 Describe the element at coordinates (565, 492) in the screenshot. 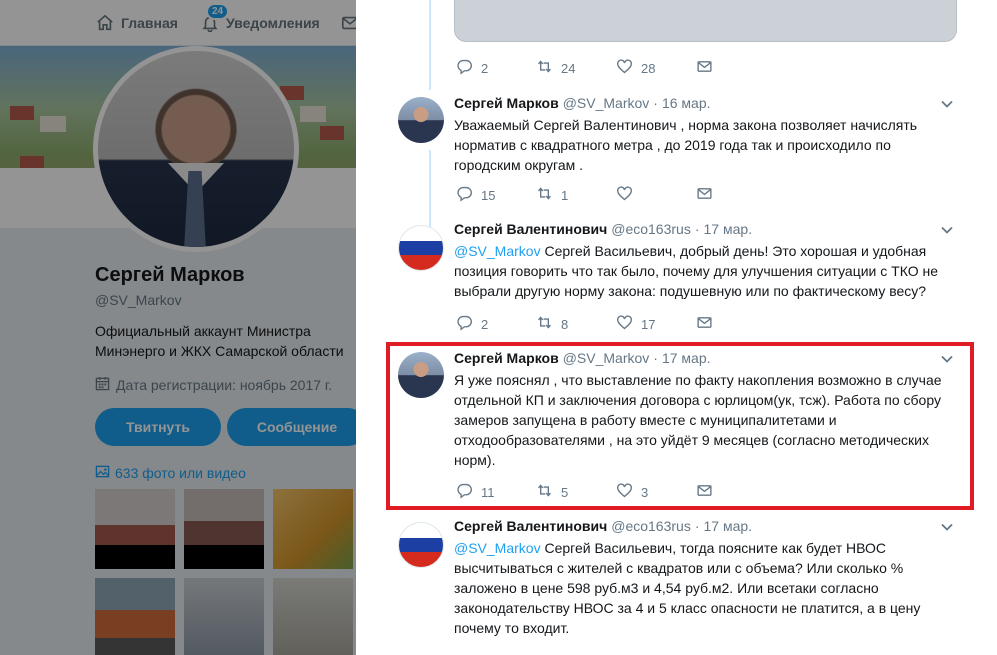

I see `retweet-count: 5` at that location.